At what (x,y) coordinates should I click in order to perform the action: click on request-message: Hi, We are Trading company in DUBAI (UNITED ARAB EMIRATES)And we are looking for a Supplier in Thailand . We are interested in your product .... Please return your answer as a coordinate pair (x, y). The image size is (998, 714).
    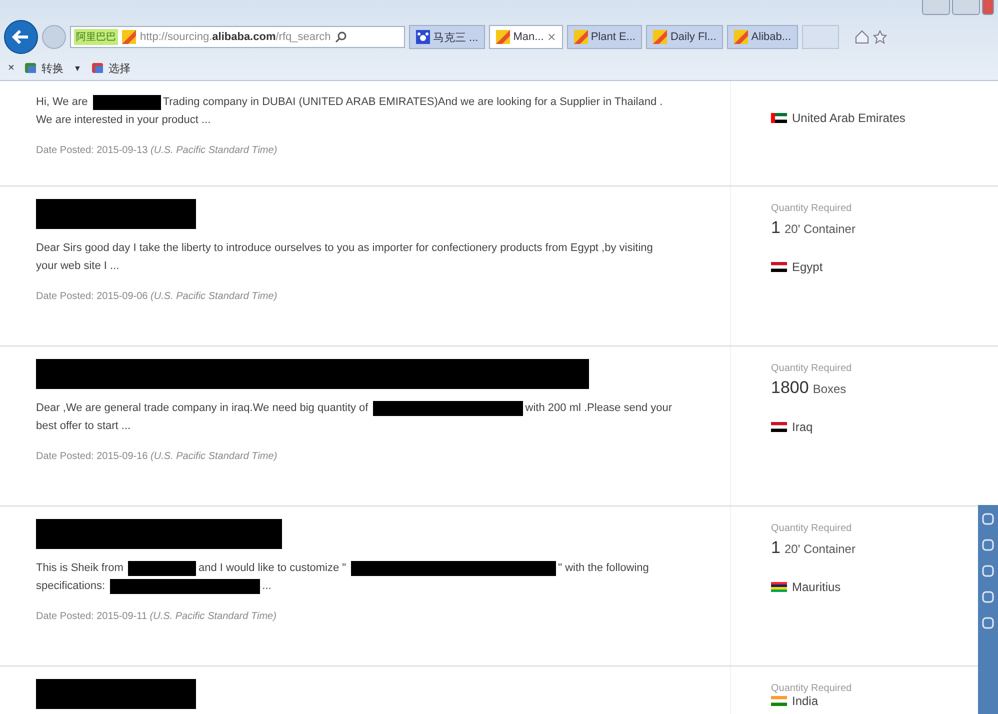
    Looking at the image, I should click on (350, 111).